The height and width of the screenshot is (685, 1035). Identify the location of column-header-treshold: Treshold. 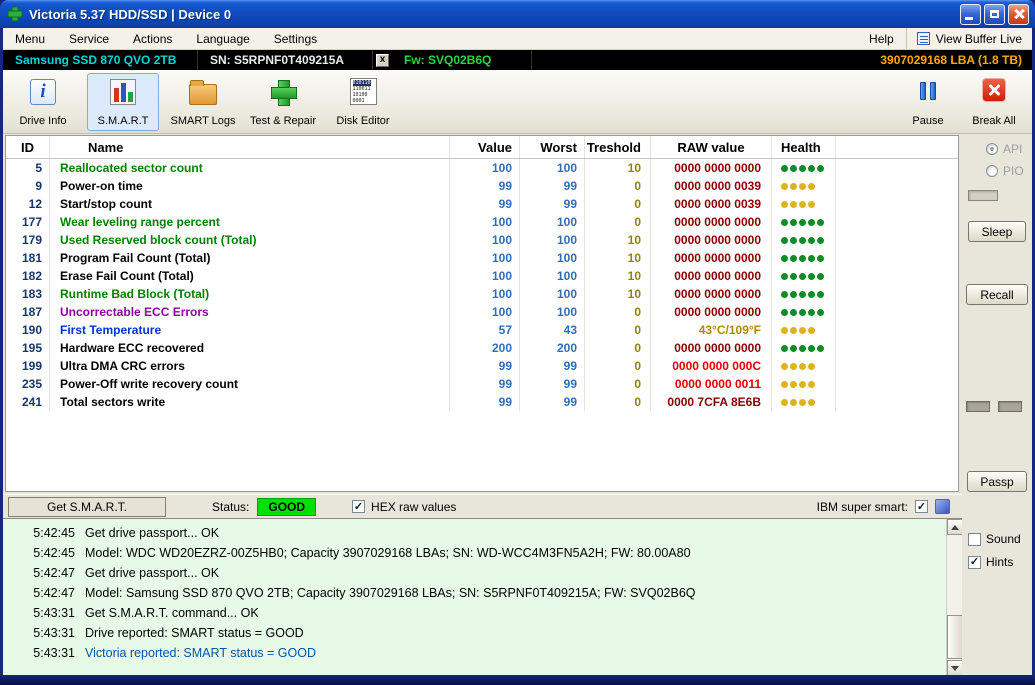
(618, 147).